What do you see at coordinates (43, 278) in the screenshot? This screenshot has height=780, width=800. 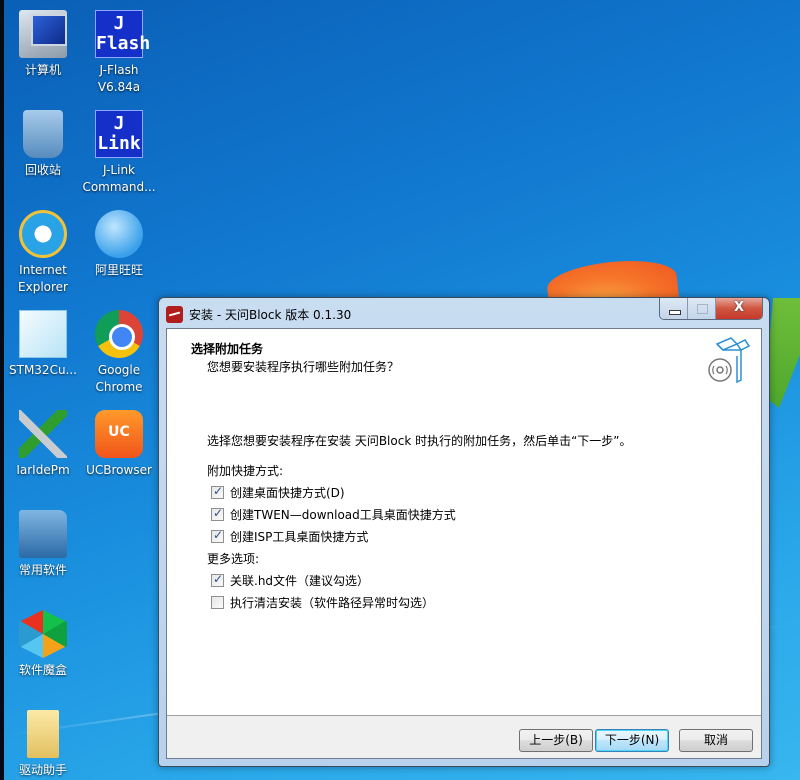 I see `desktop-icon-label: Internet Explorer` at bounding box center [43, 278].